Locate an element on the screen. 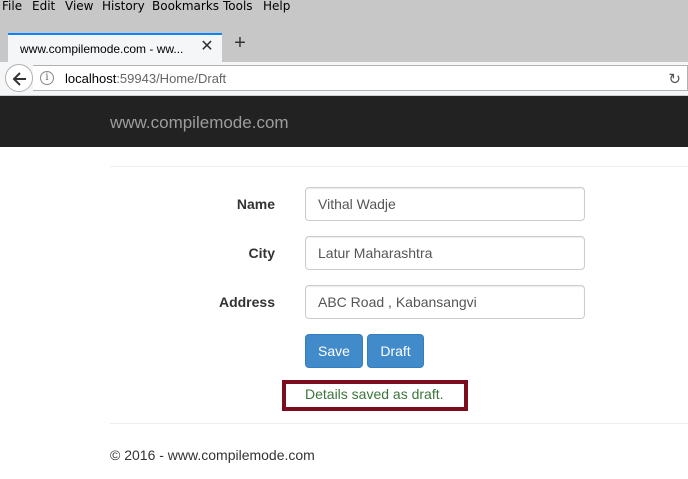  status-message: Details saved as draft. is located at coordinates (374, 394).